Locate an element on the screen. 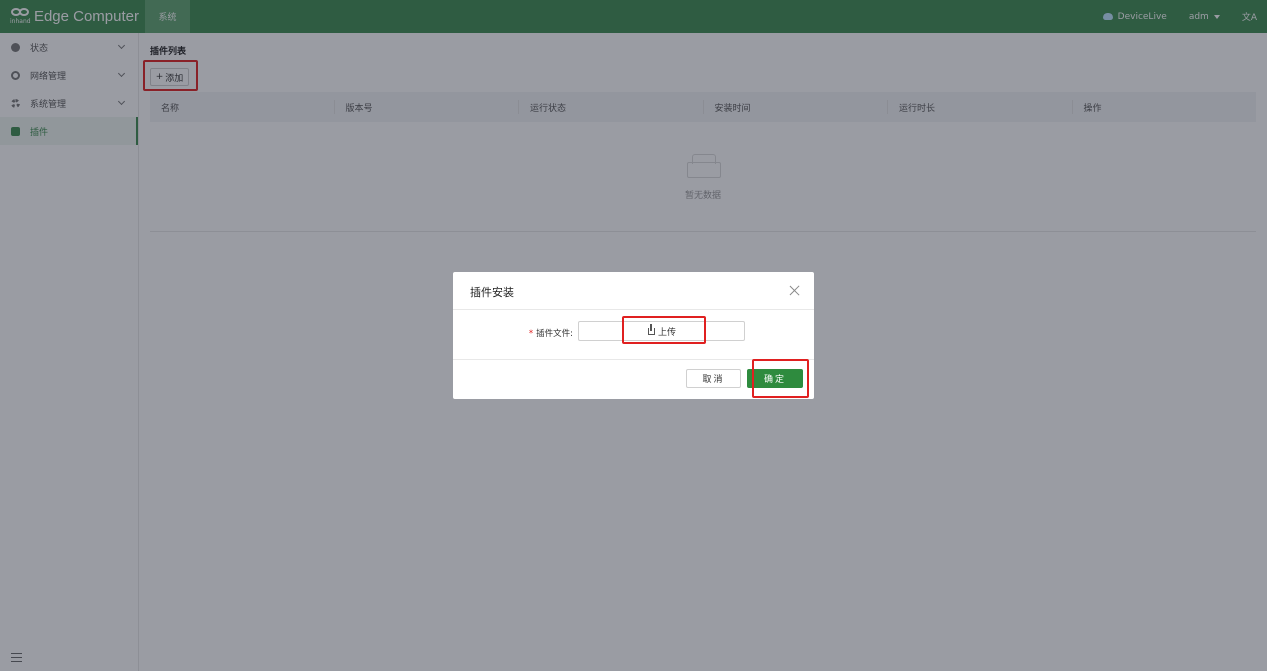 This screenshot has height=671, width=1267. dialog-title: 插件安装 is located at coordinates (492, 292).